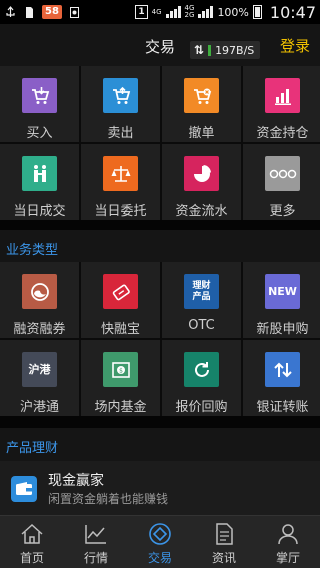 Image resolution: width=320 pixels, height=568 pixels. I want to click on sd-card-icon, so click(29, 12).